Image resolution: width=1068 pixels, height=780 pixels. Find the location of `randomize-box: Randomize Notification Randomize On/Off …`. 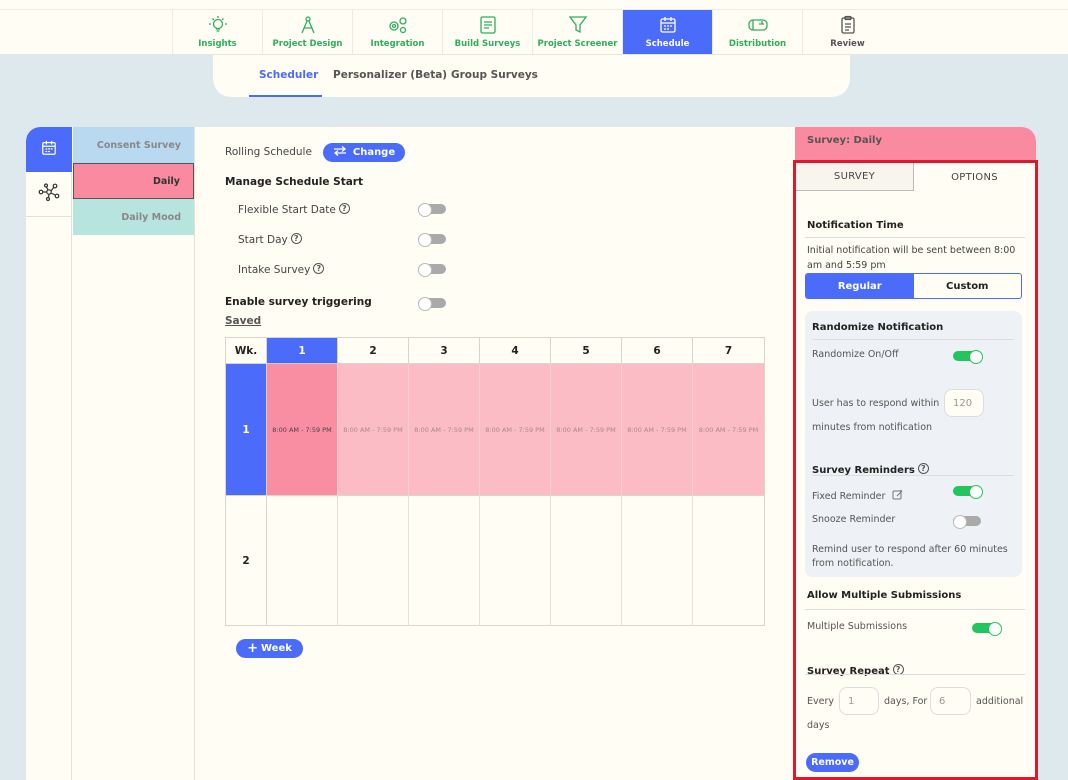

randomize-box: Randomize Notification Randomize On/Off … is located at coordinates (913, 444).